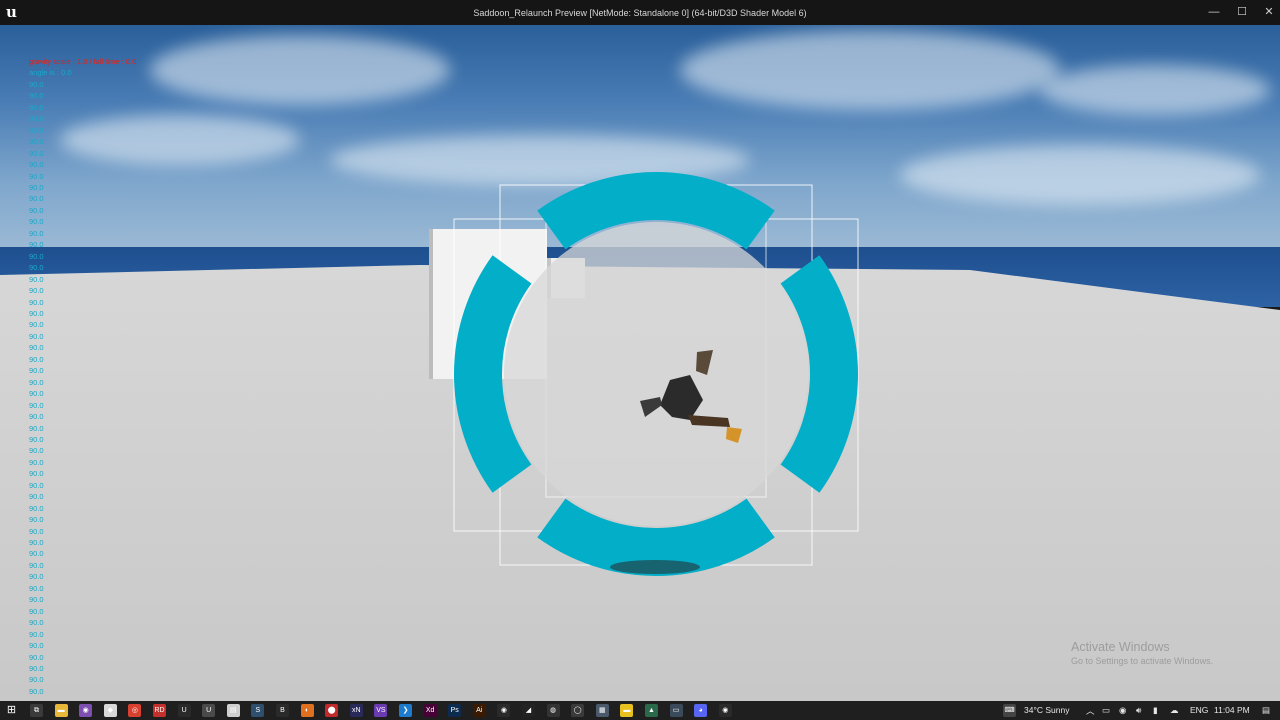  I want to click on unity-icon: ◢, so click(528, 710).